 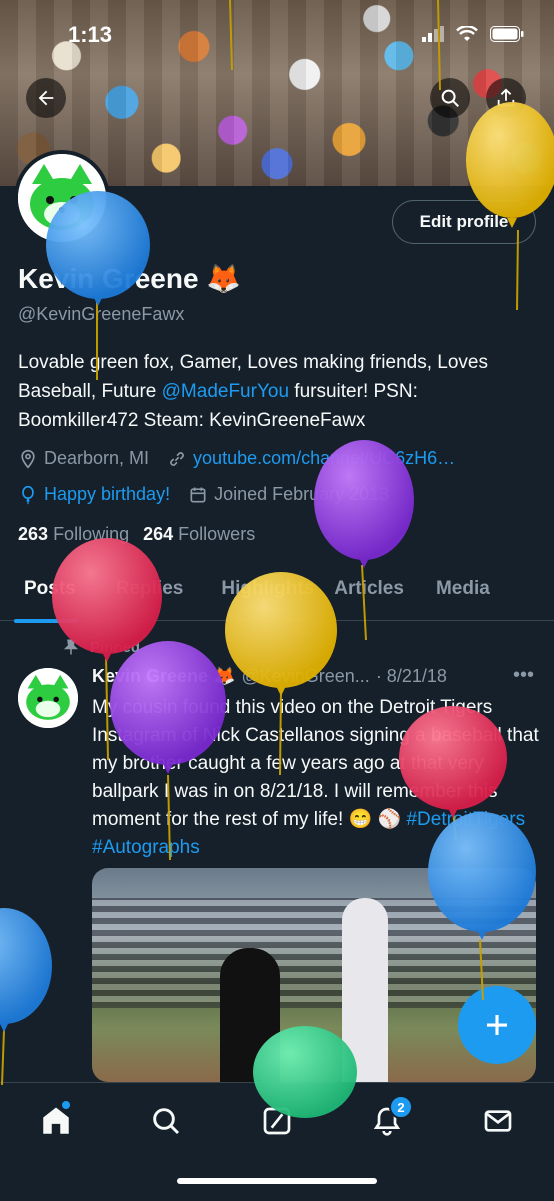 I want to click on post-author: Kevin Greene 🦊, so click(x=163, y=676).